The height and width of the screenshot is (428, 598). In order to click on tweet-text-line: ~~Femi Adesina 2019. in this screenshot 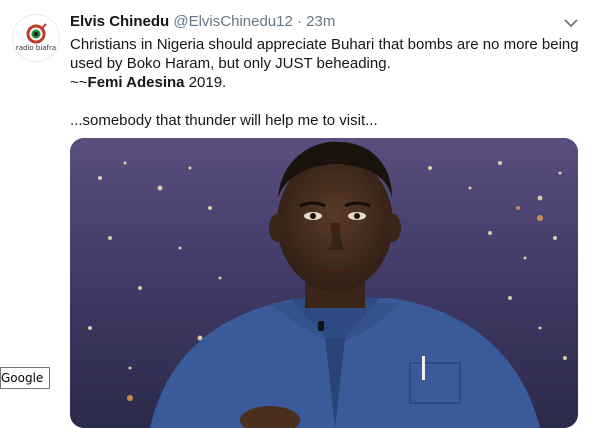, I will do `click(325, 82)`.